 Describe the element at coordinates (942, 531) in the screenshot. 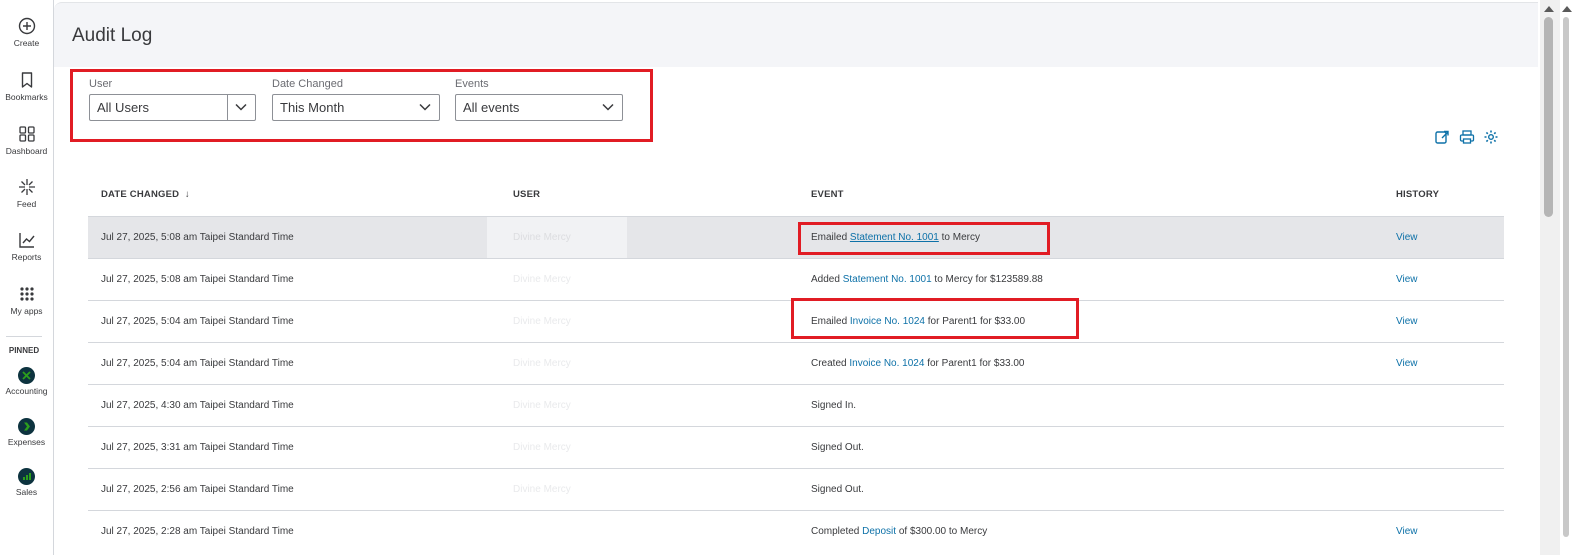

I see `event-text: of $300.00 to Mercy` at that location.